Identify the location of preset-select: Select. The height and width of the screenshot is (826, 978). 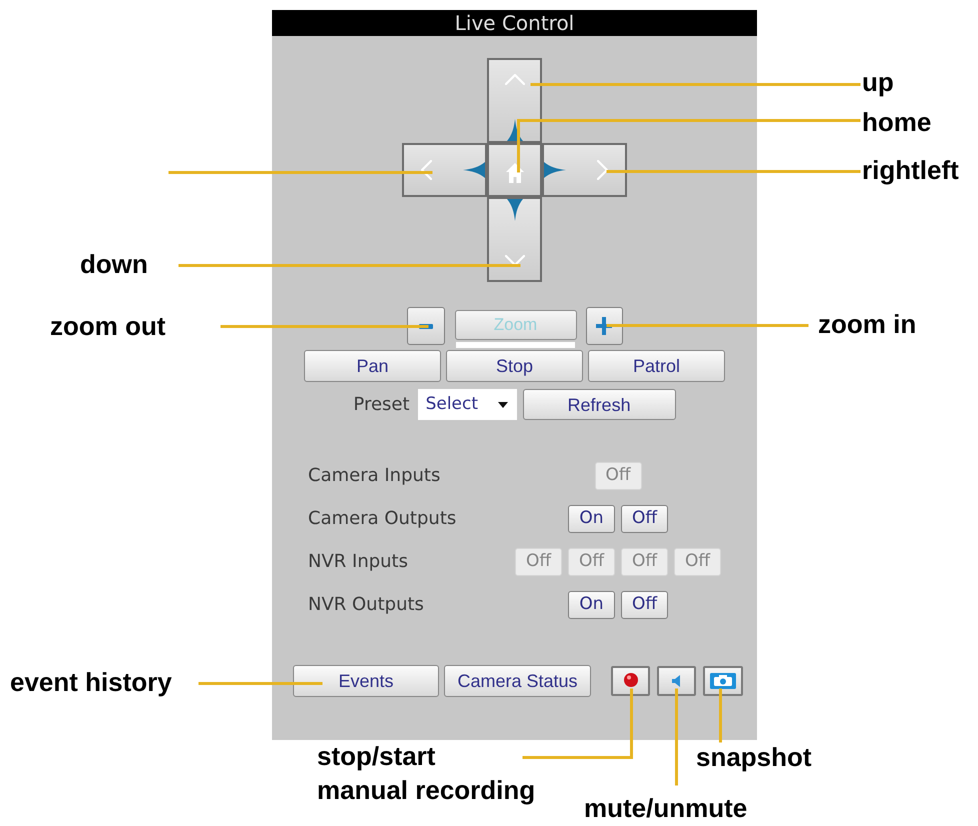
(467, 404).